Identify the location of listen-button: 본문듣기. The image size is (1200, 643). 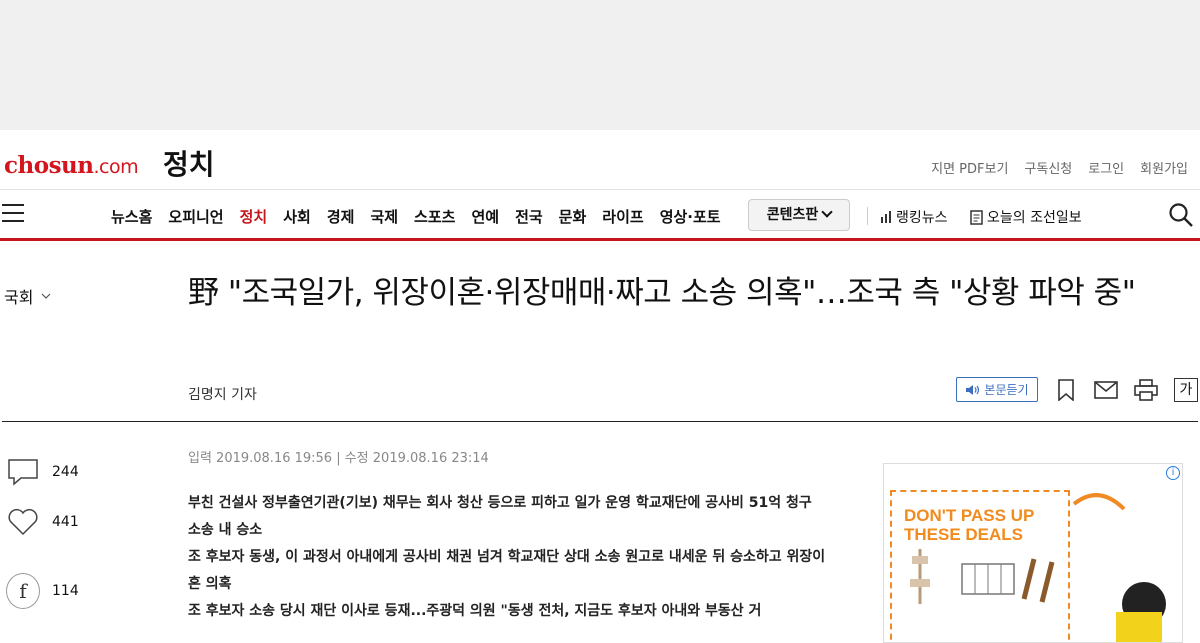
(997, 389).